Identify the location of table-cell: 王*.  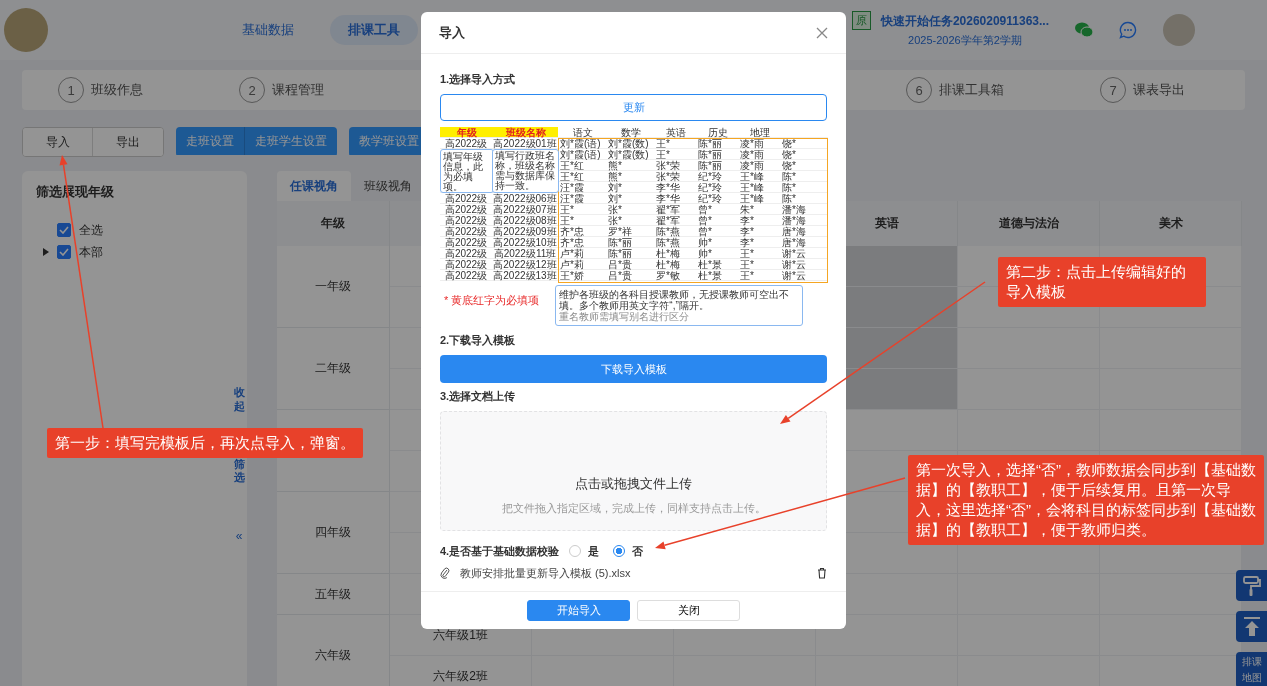
(567, 209).